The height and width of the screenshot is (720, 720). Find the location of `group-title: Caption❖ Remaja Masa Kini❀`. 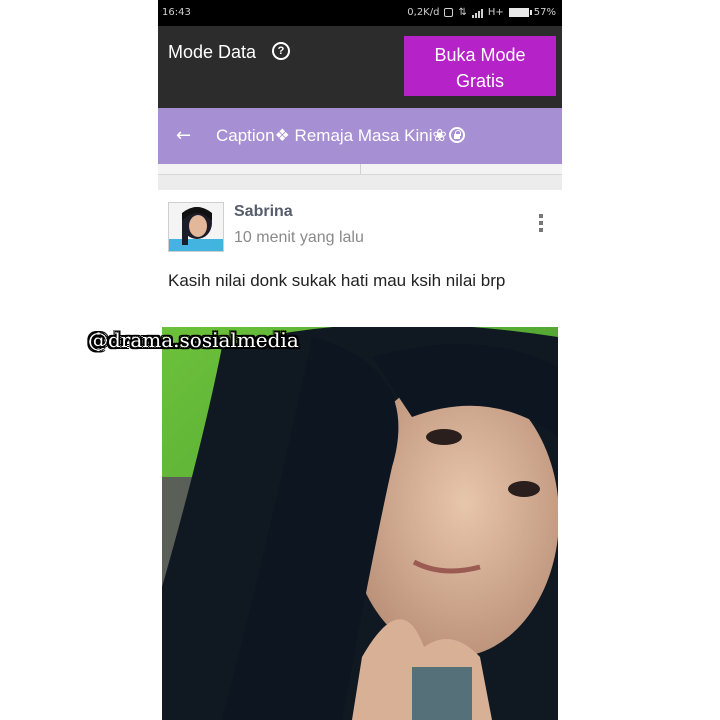

group-title: Caption❖ Remaja Masa Kini❀ is located at coordinates (340, 136).